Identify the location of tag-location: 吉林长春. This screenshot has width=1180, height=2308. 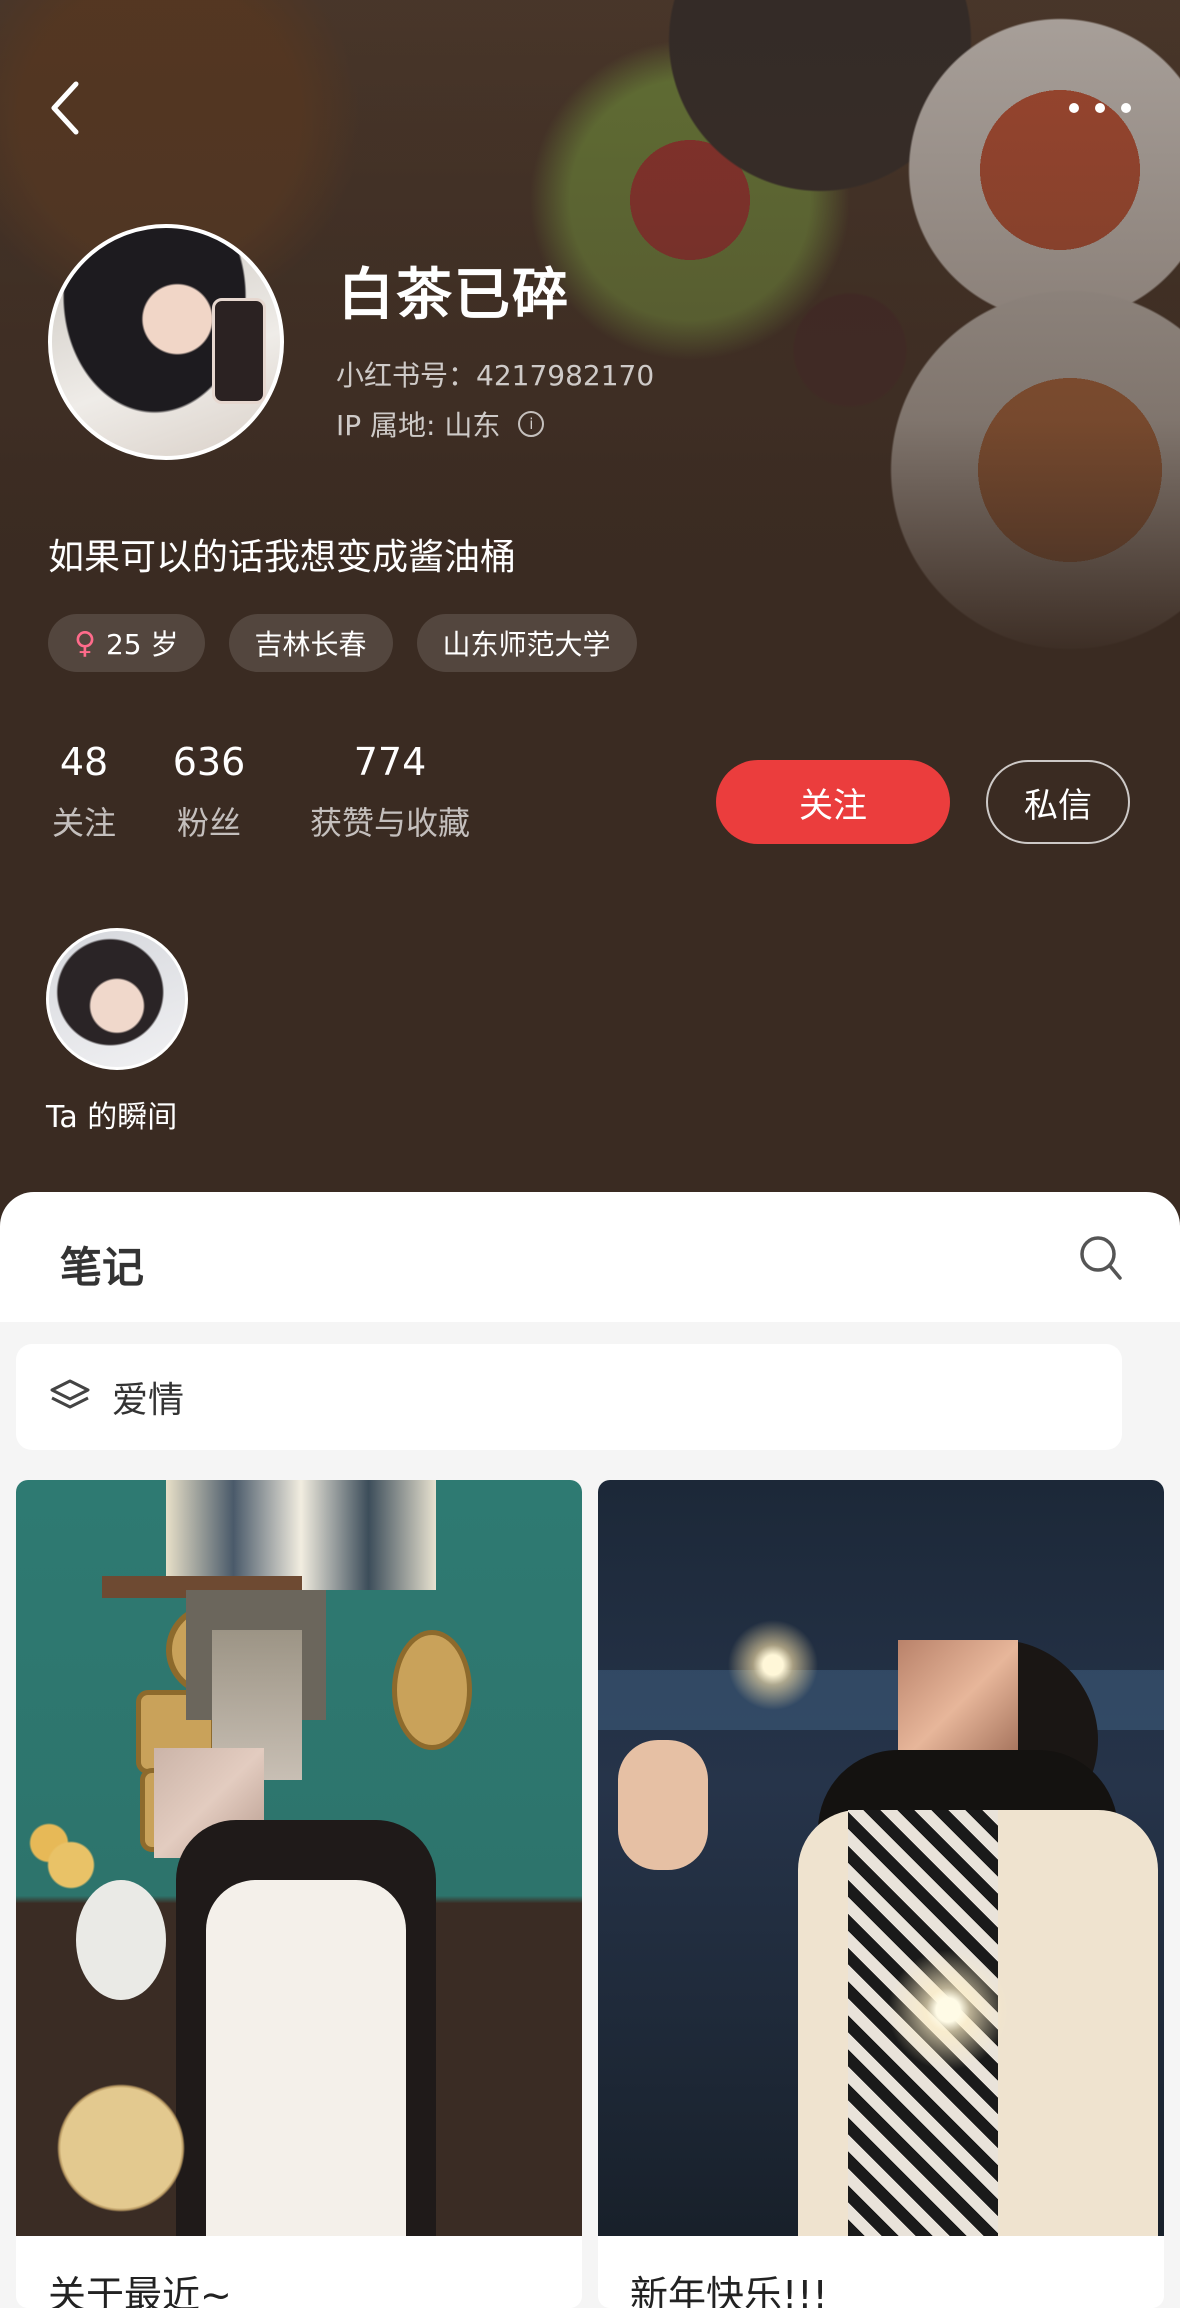
(310, 643).